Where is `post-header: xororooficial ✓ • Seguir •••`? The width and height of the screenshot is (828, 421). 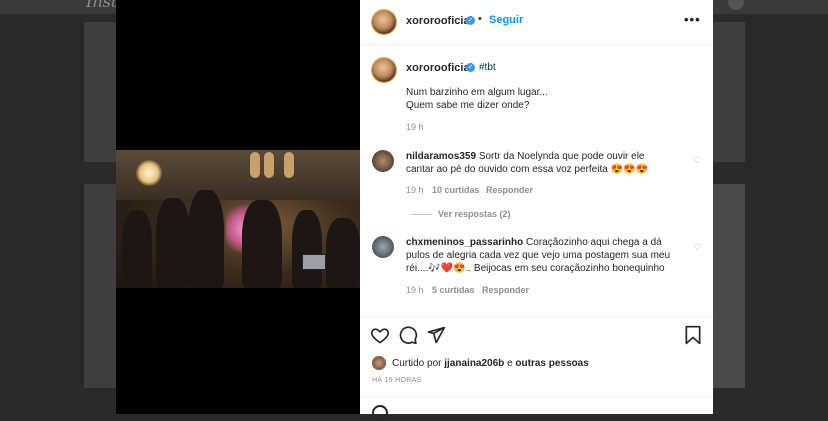
post-header: xororooficial ✓ • Seguir ••• is located at coordinates (536, 22).